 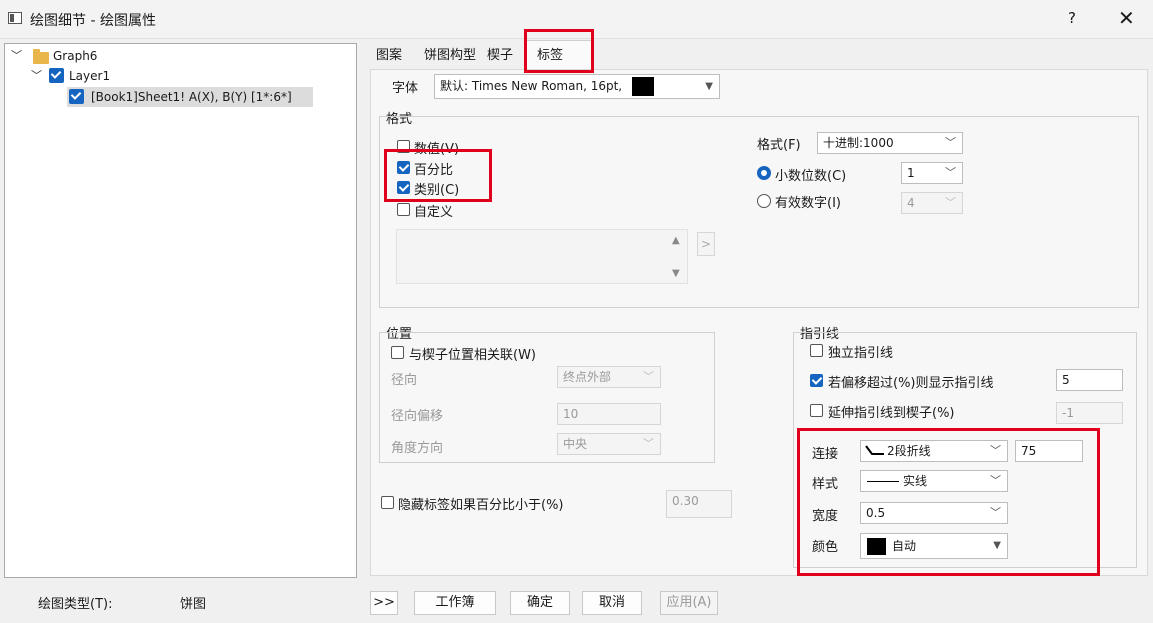 I want to click on width-value: 0.5, so click(x=876, y=513).